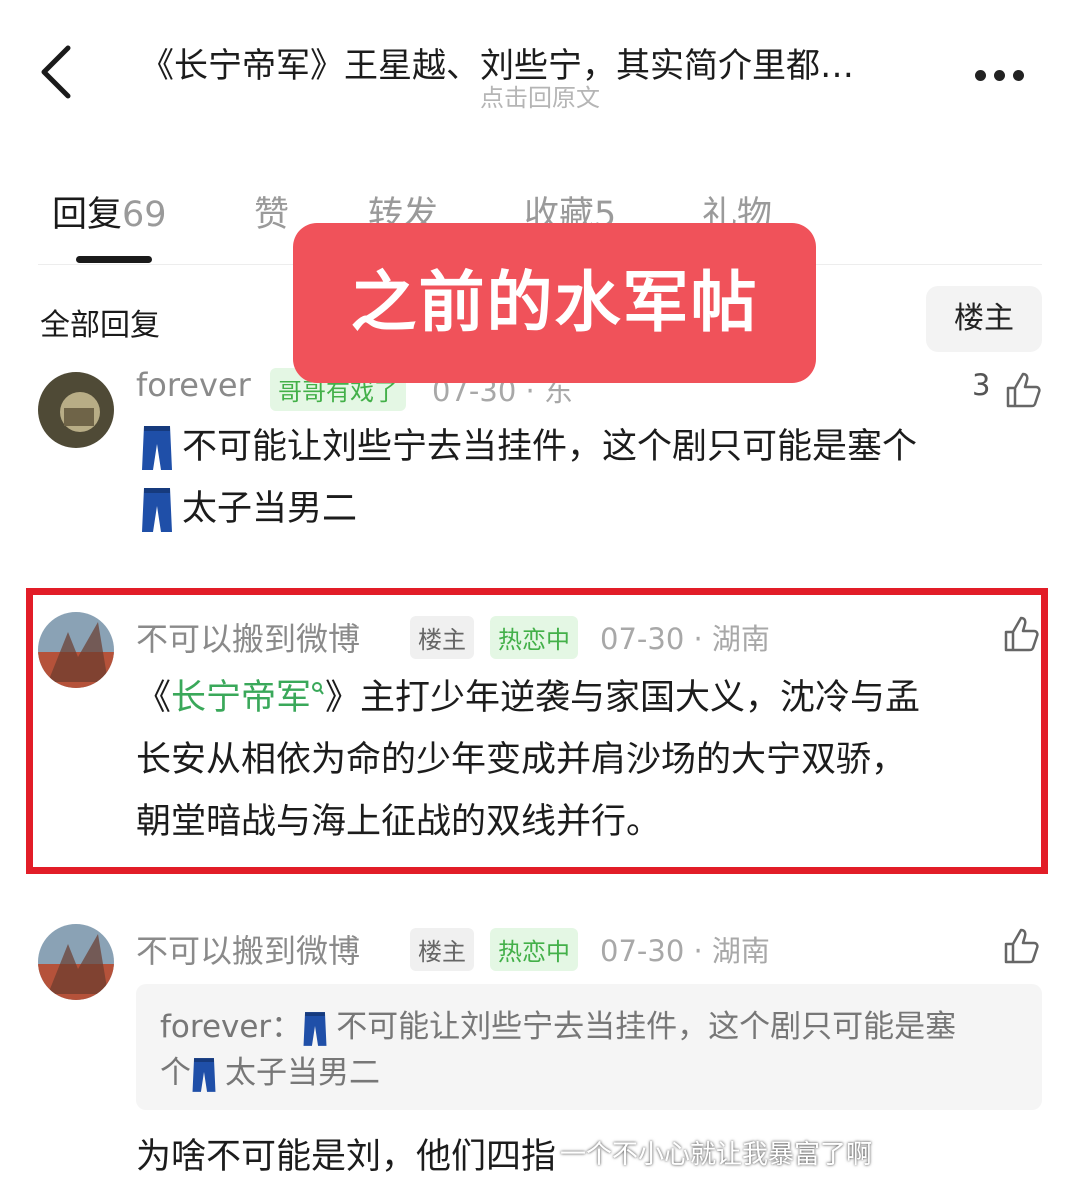 The width and height of the screenshot is (1080, 1188). Describe the element at coordinates (100, 322) in the screenshot. I see `all-replies-label: 全部回复` at that location.